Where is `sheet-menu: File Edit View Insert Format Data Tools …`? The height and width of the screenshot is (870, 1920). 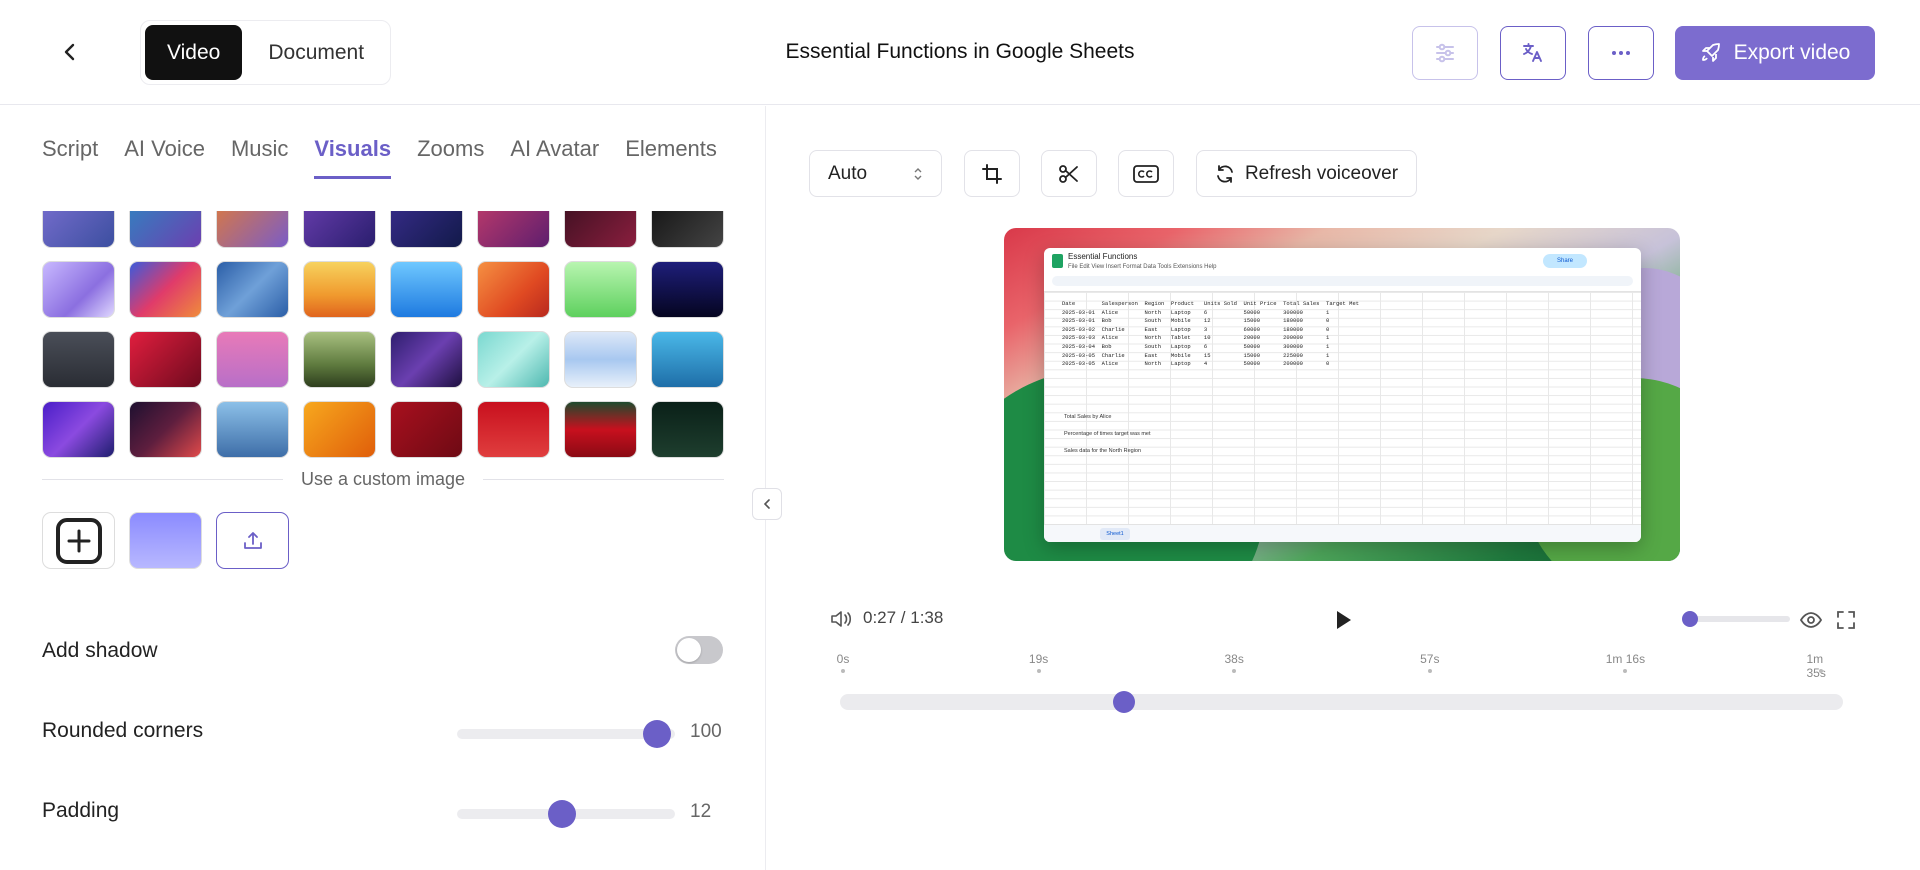 sheet-menu: File Edit View Insert Format Data Tools … is located at coordinates (1142, 267).